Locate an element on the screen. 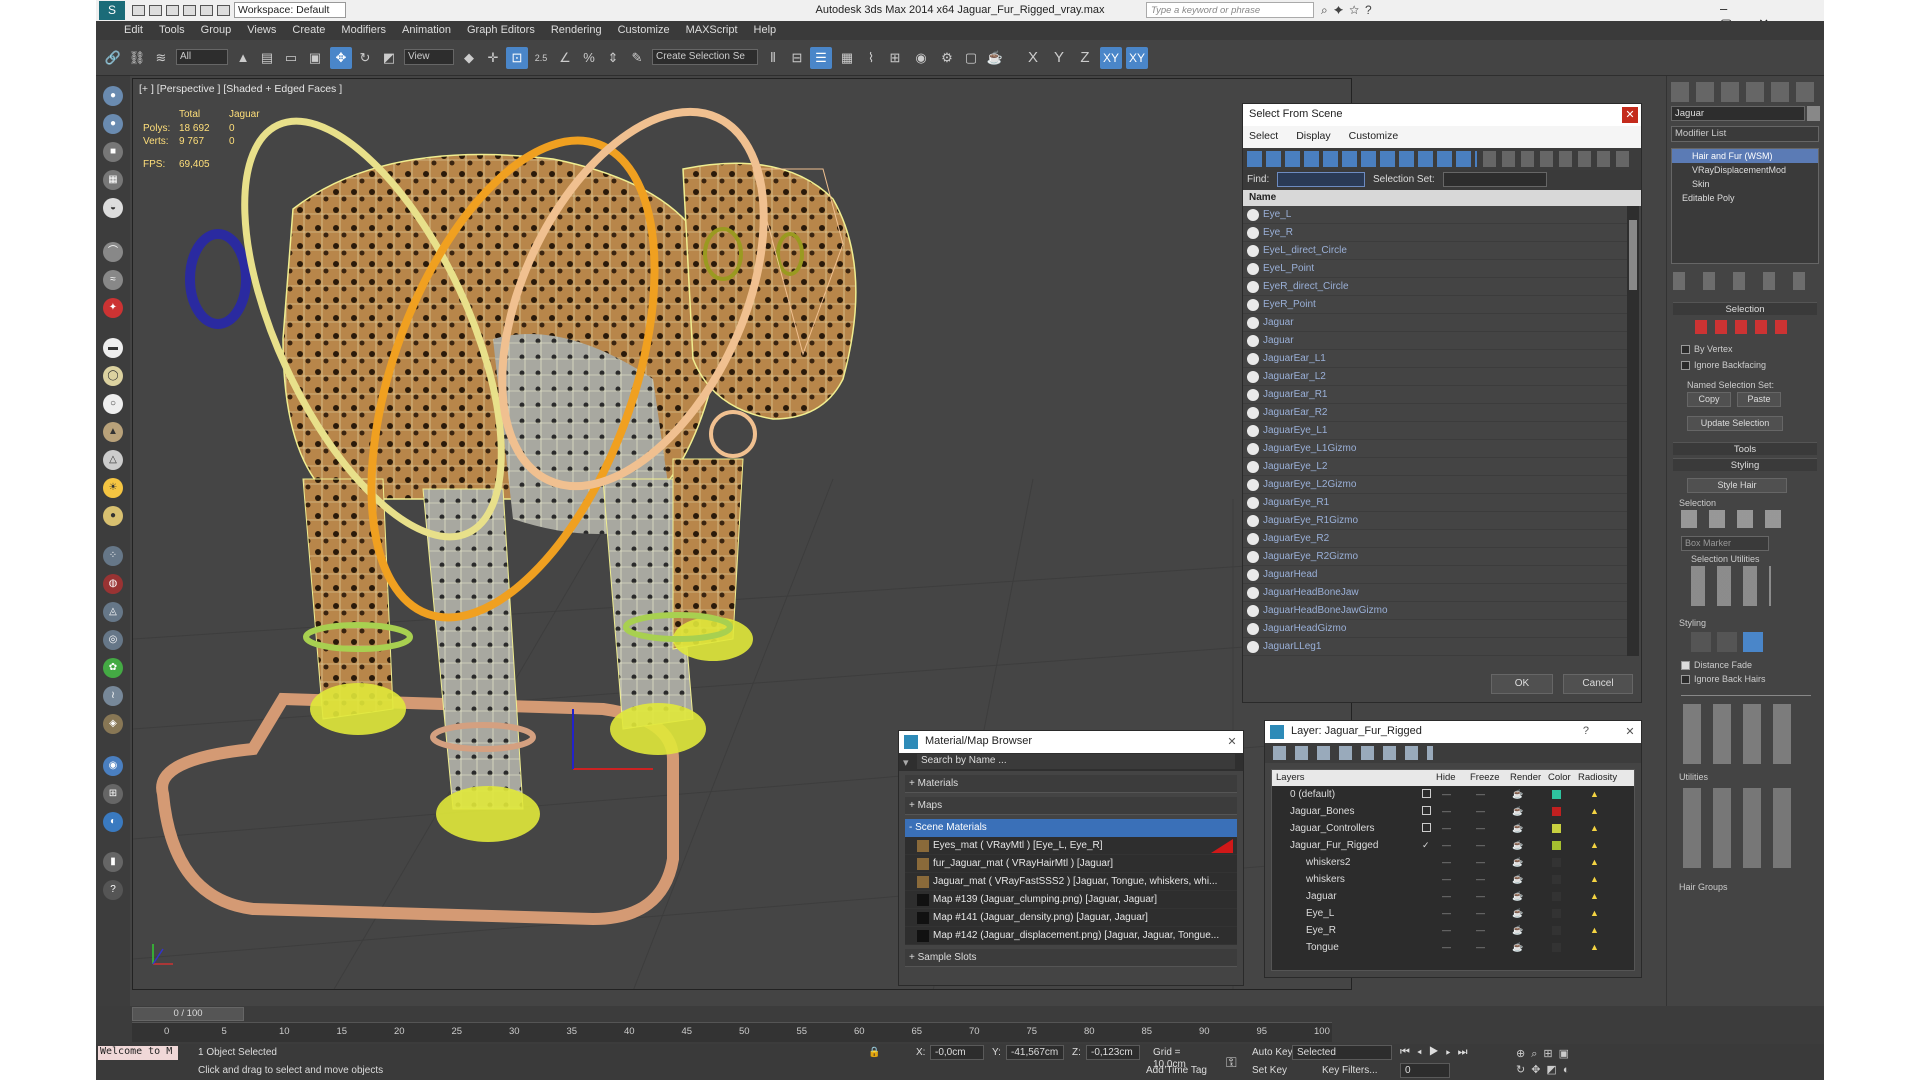 The height and width of the screenshot is (1080, 1920). stack-item-editable-poly: Editable Poly is located at coordinates (1745, 198).